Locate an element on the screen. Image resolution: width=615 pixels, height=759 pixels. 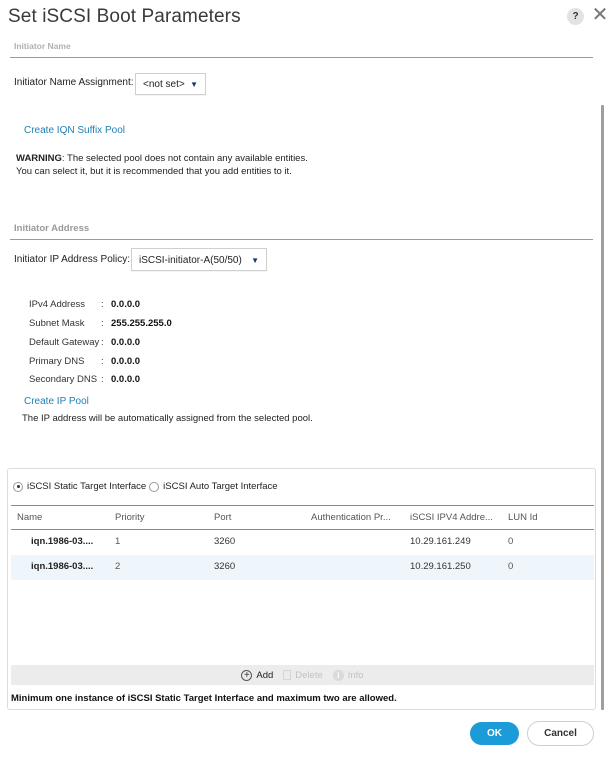
secondary-dns-row: Secondary DNS:0.0.0.0 is located at coordinates (84, 380).